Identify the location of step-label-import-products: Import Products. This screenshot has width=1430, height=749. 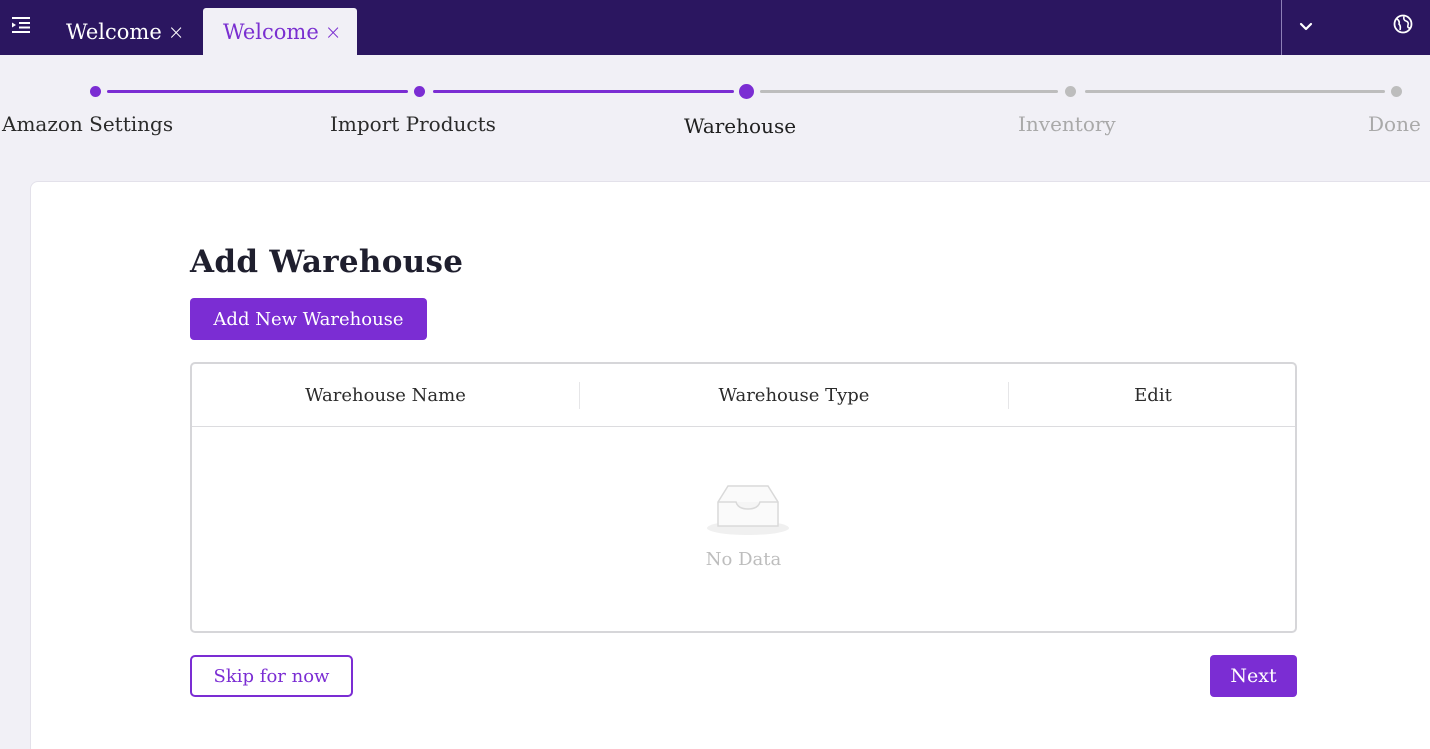
(413, 124).